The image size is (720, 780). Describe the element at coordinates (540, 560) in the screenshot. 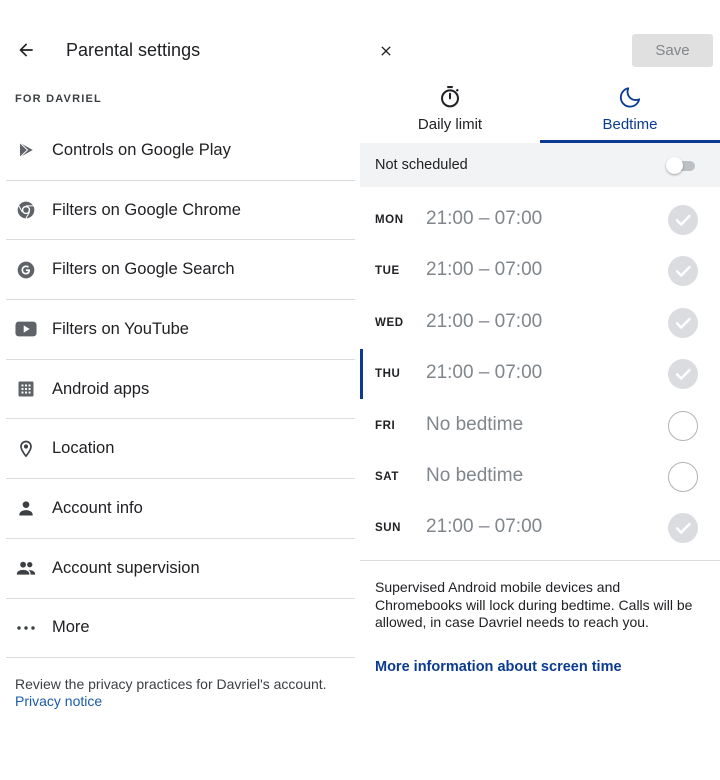

I see `divider` at that location.